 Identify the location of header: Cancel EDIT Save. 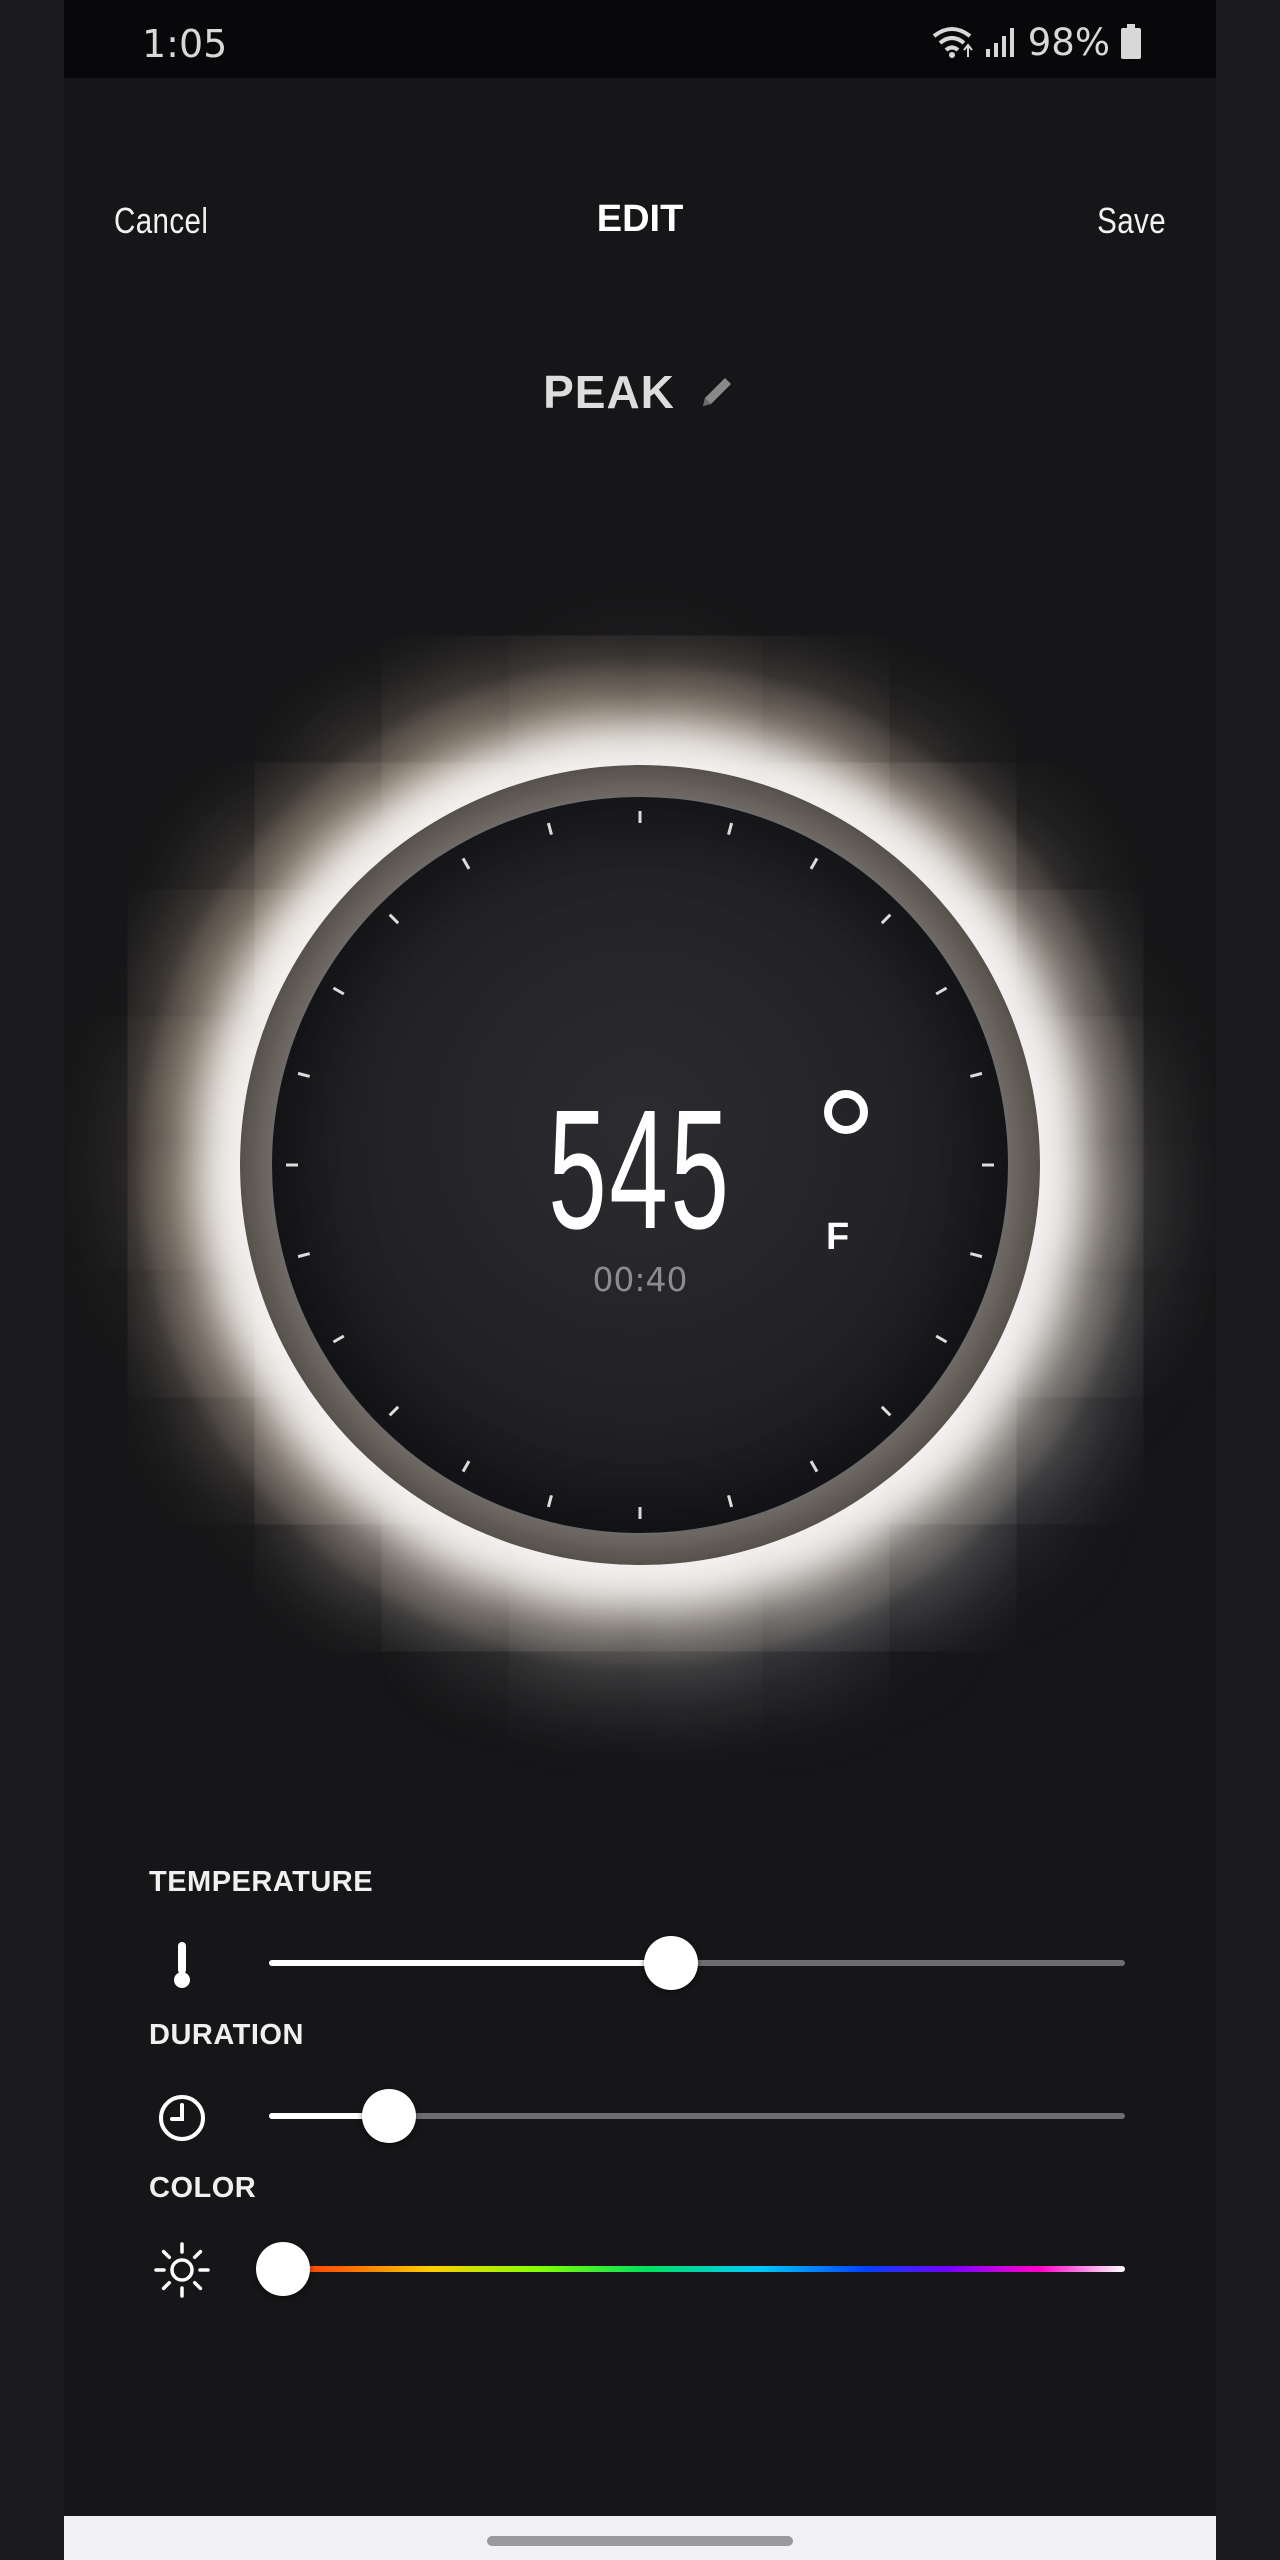
(640, 225).